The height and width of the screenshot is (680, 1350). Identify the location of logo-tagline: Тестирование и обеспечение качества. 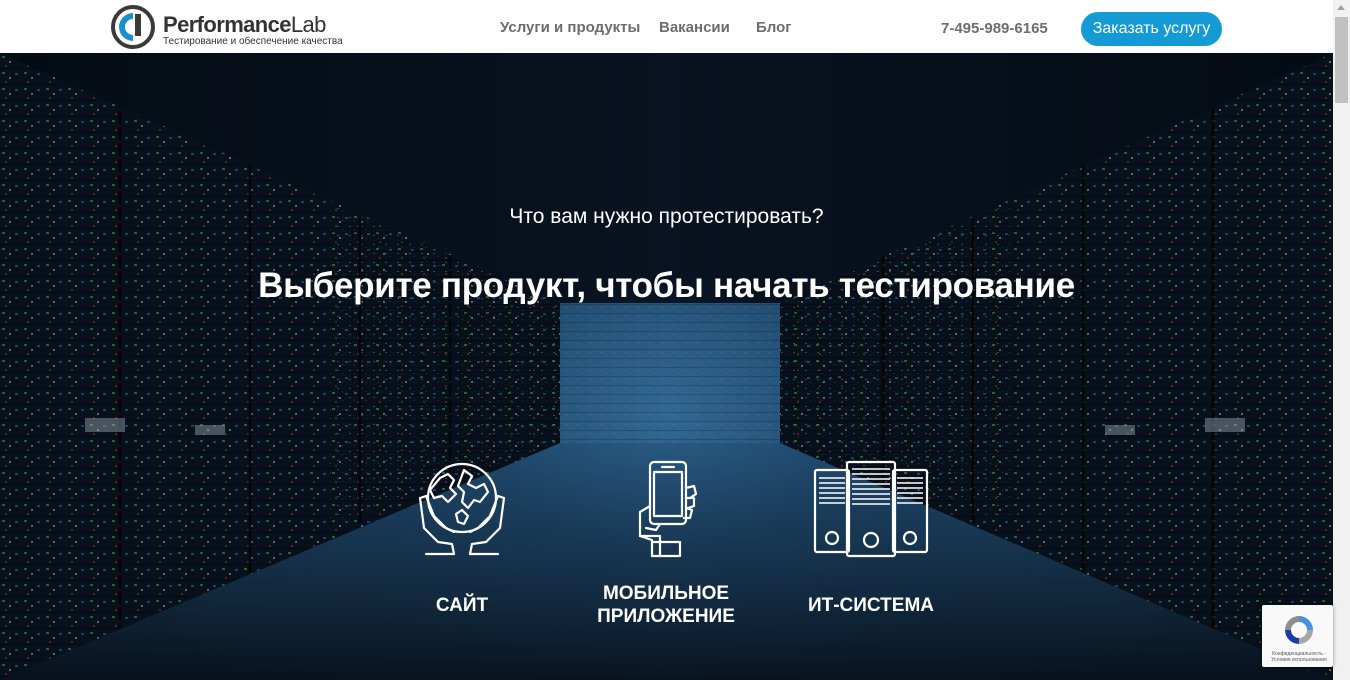
(253, 41).